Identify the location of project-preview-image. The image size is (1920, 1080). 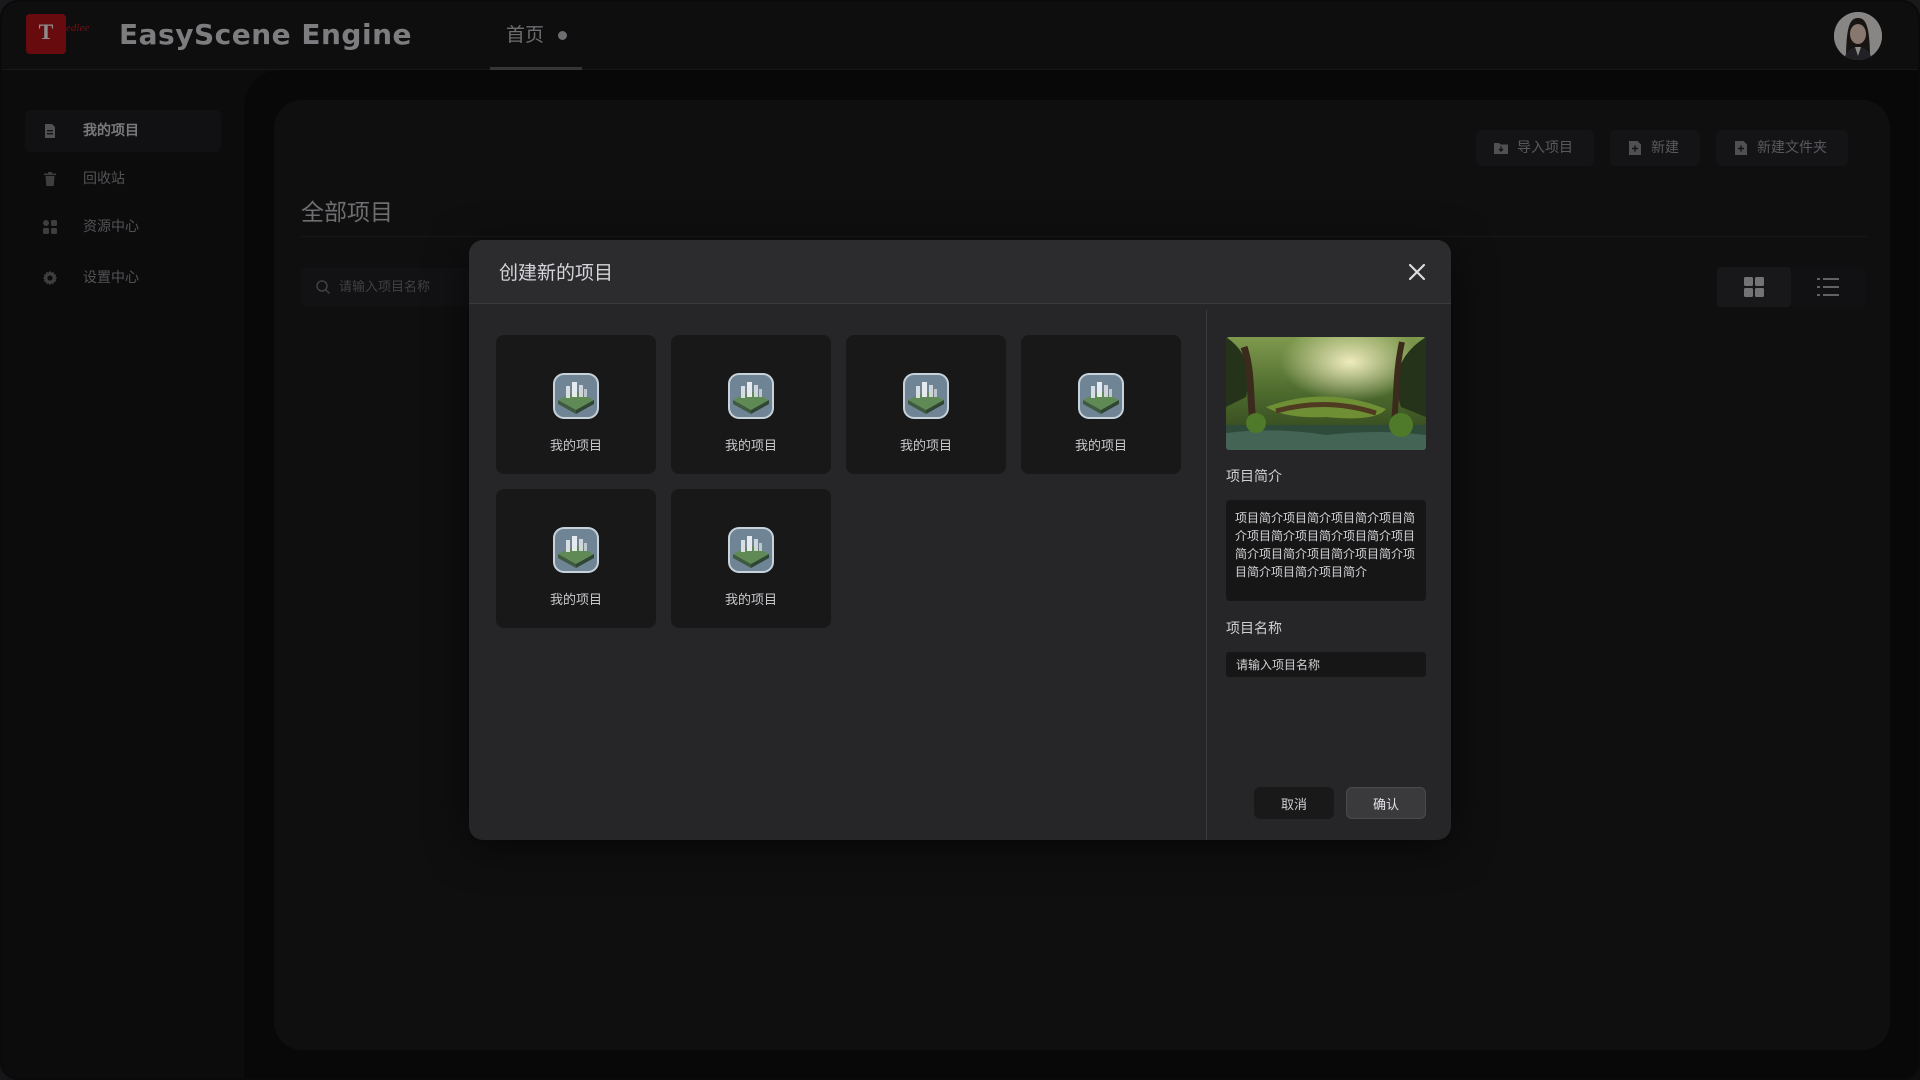
(1326, 393).